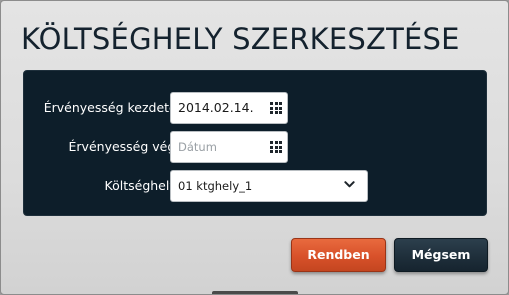  What do you see at coordinates (197, 147) in the screenshot?
I see `validity-end-placeholder: Dátum` at bounding box center [197, 147].